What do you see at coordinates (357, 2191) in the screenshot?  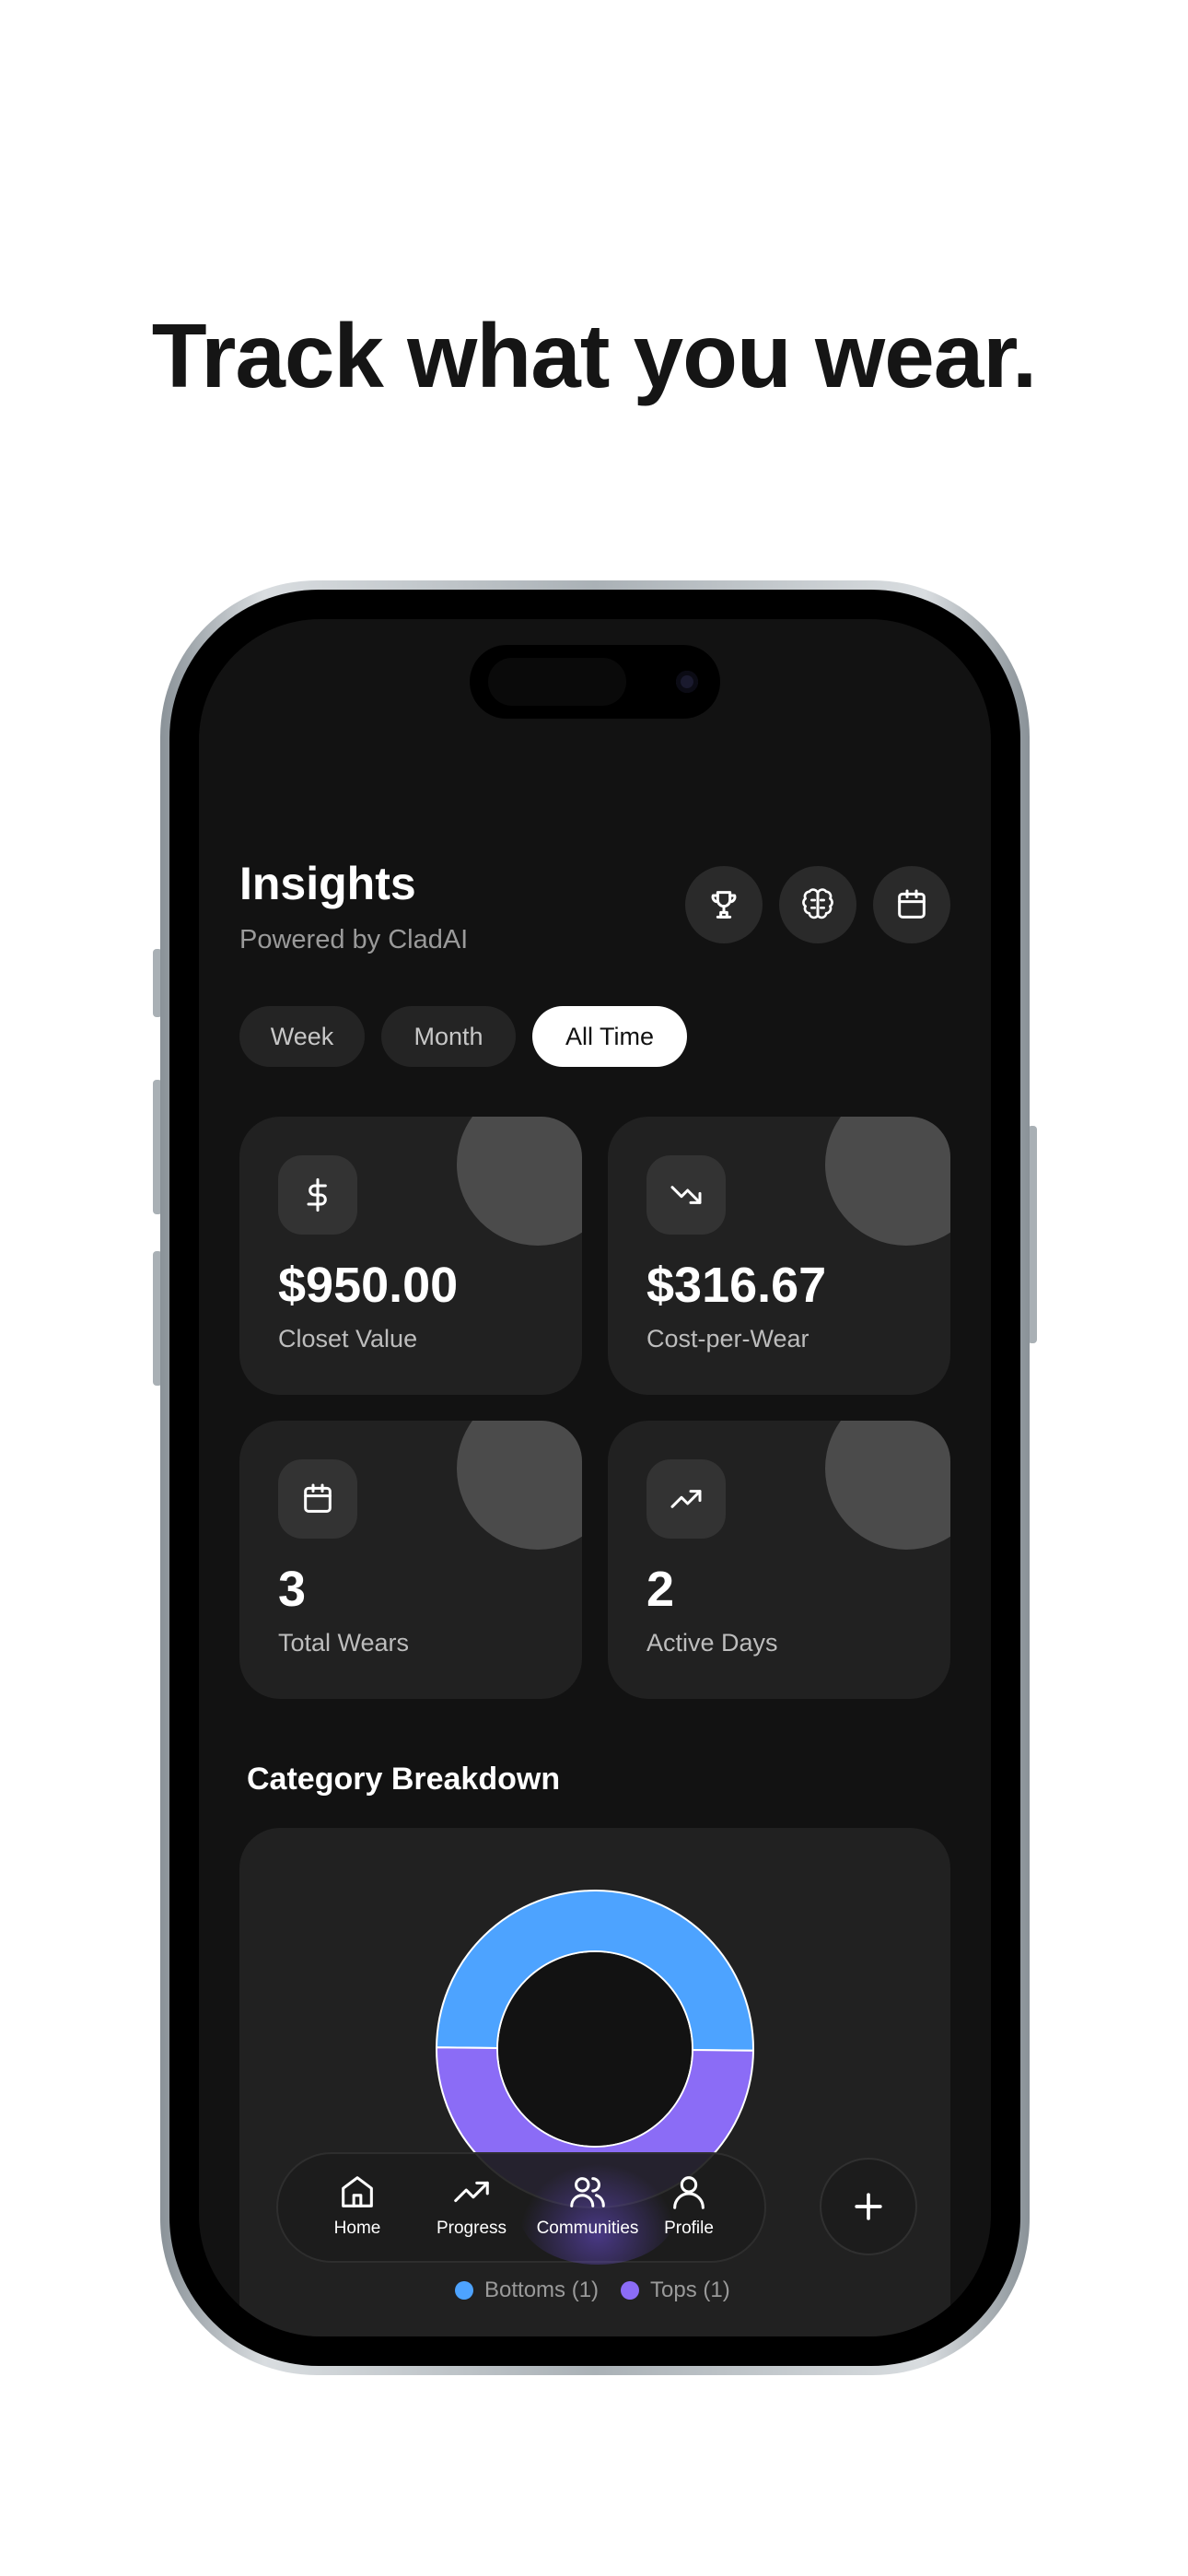 I see `home-icon` at bounding box center [357, 2191].